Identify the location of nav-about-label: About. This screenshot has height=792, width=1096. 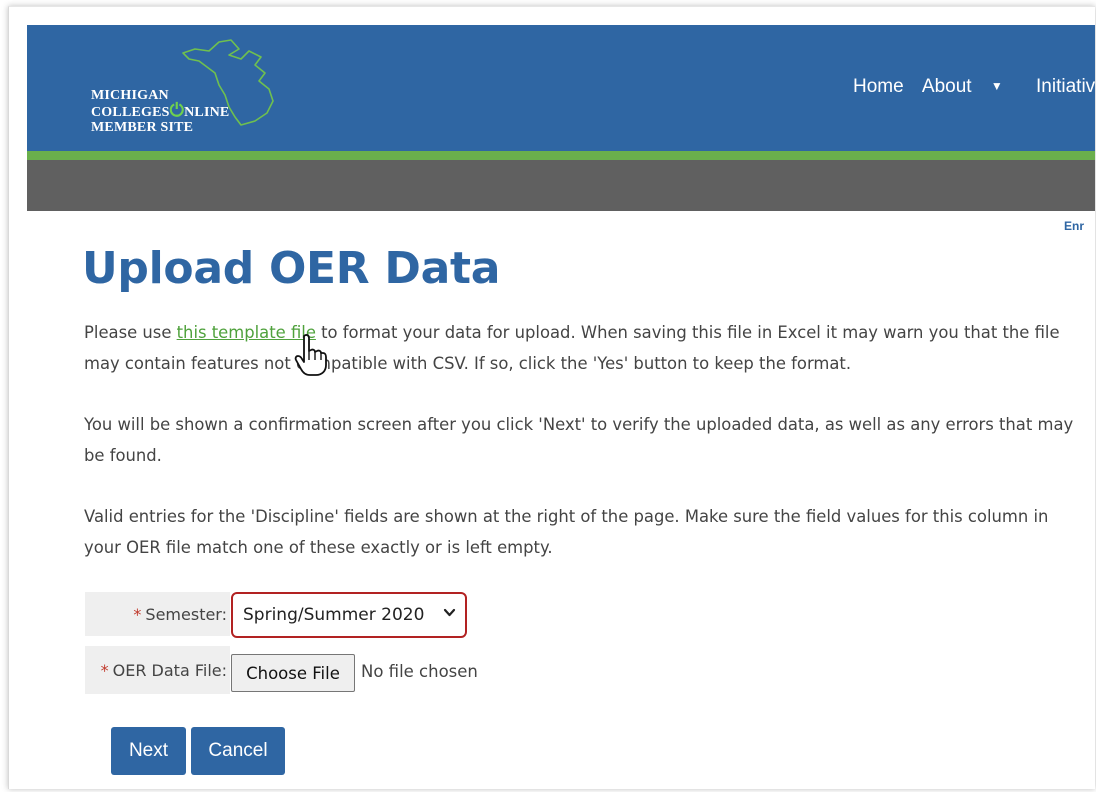
(946, 86).